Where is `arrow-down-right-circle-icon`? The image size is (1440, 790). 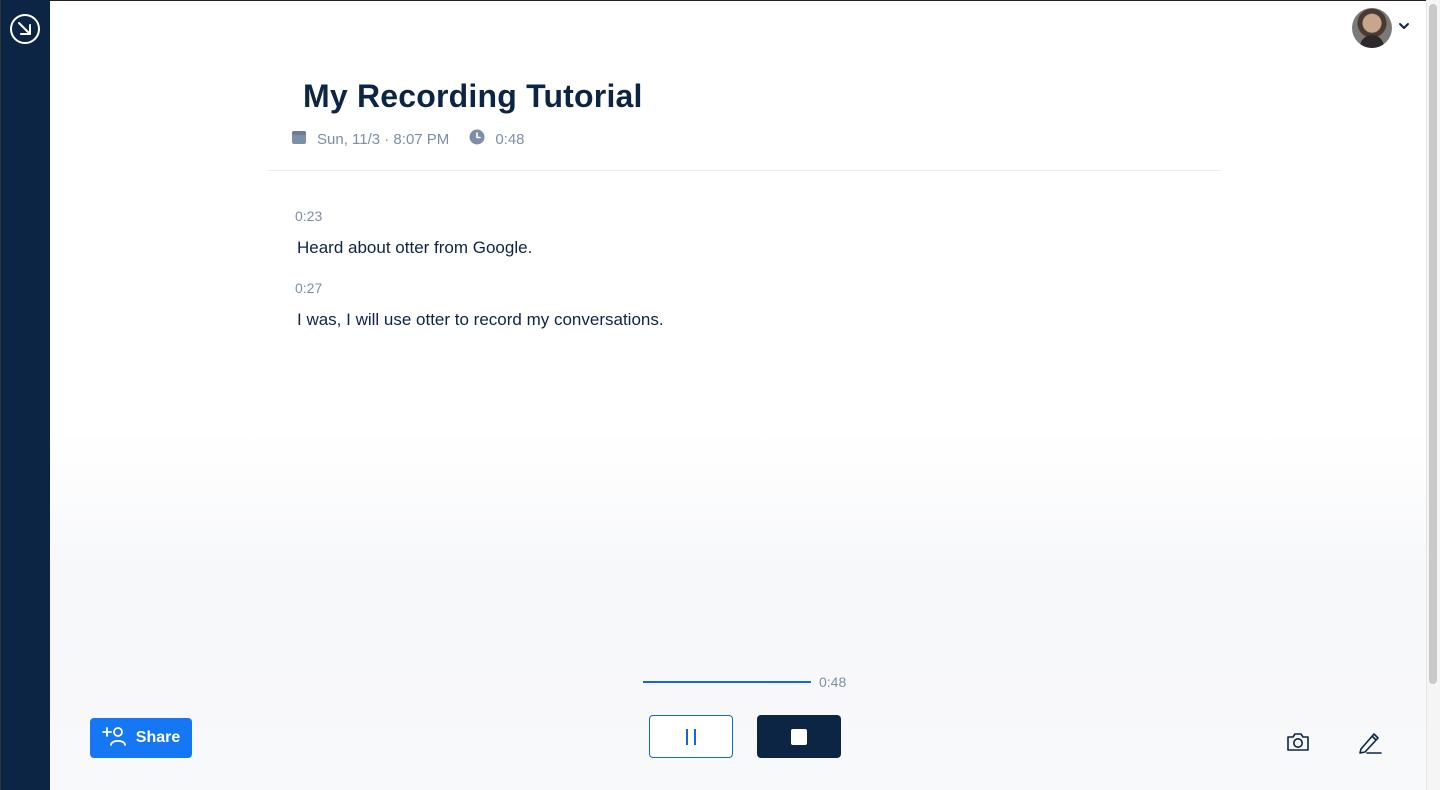 arrow-down-right-circle-icon is located at coordinates (25, 31).